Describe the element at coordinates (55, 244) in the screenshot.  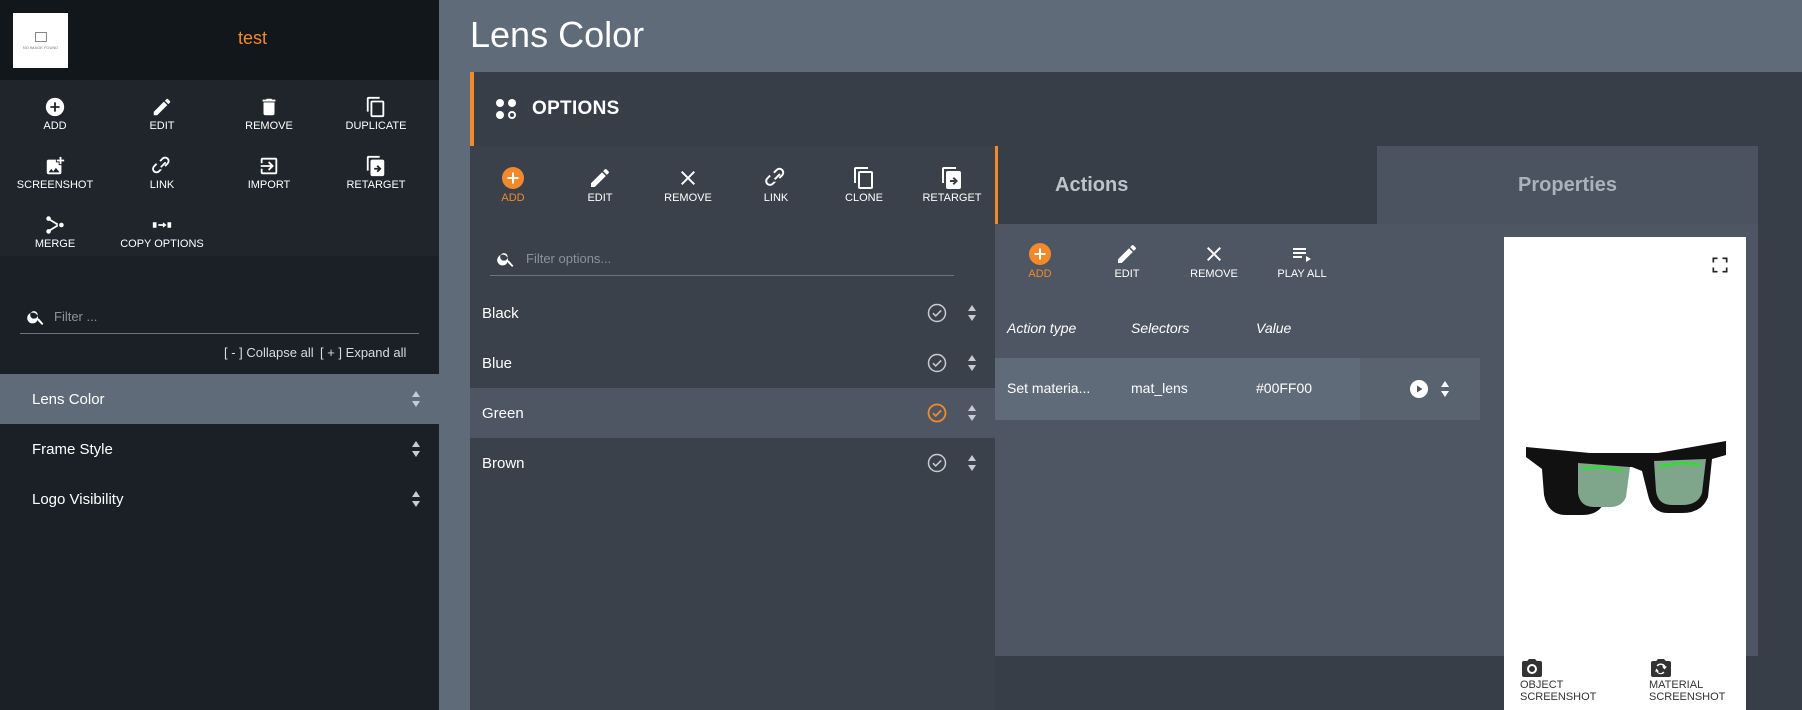
I see `merge-label: MERGE` at that location.